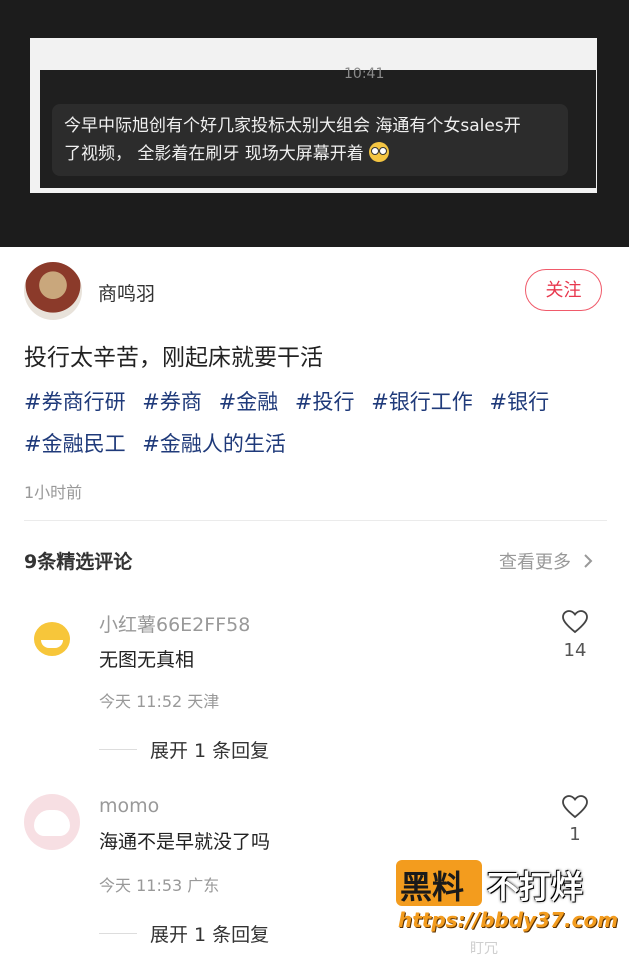 Image resolution: width=629 pixels, height=960 pixels. What do you see at coordinates (78, 562) in the screenshot?
I see `comments-count-heading: 9条精选评论` at bounding box center [78, 562].